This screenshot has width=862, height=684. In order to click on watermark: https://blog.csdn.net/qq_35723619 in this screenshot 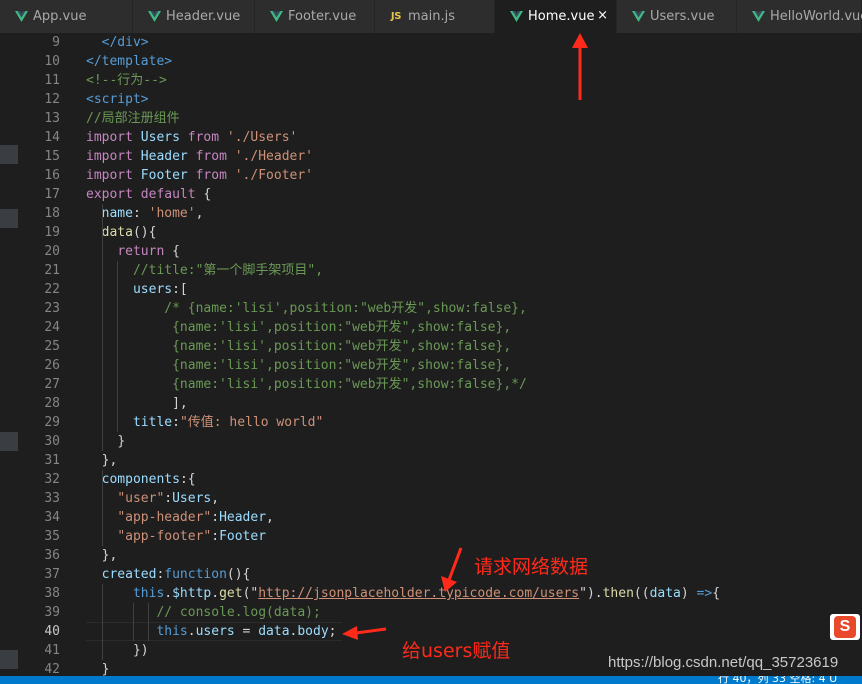, I will do `click(723, 662)`.